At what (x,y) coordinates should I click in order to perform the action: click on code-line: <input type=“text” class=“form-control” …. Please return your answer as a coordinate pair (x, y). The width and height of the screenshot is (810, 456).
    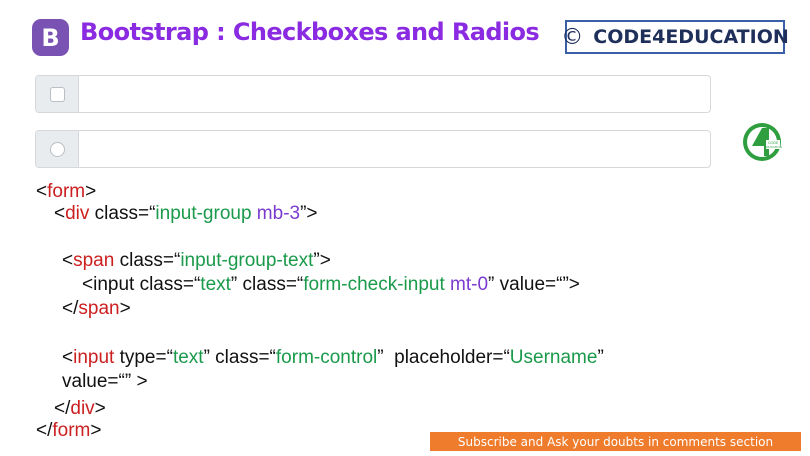
    Looking at the image, I should click on (333, 357).